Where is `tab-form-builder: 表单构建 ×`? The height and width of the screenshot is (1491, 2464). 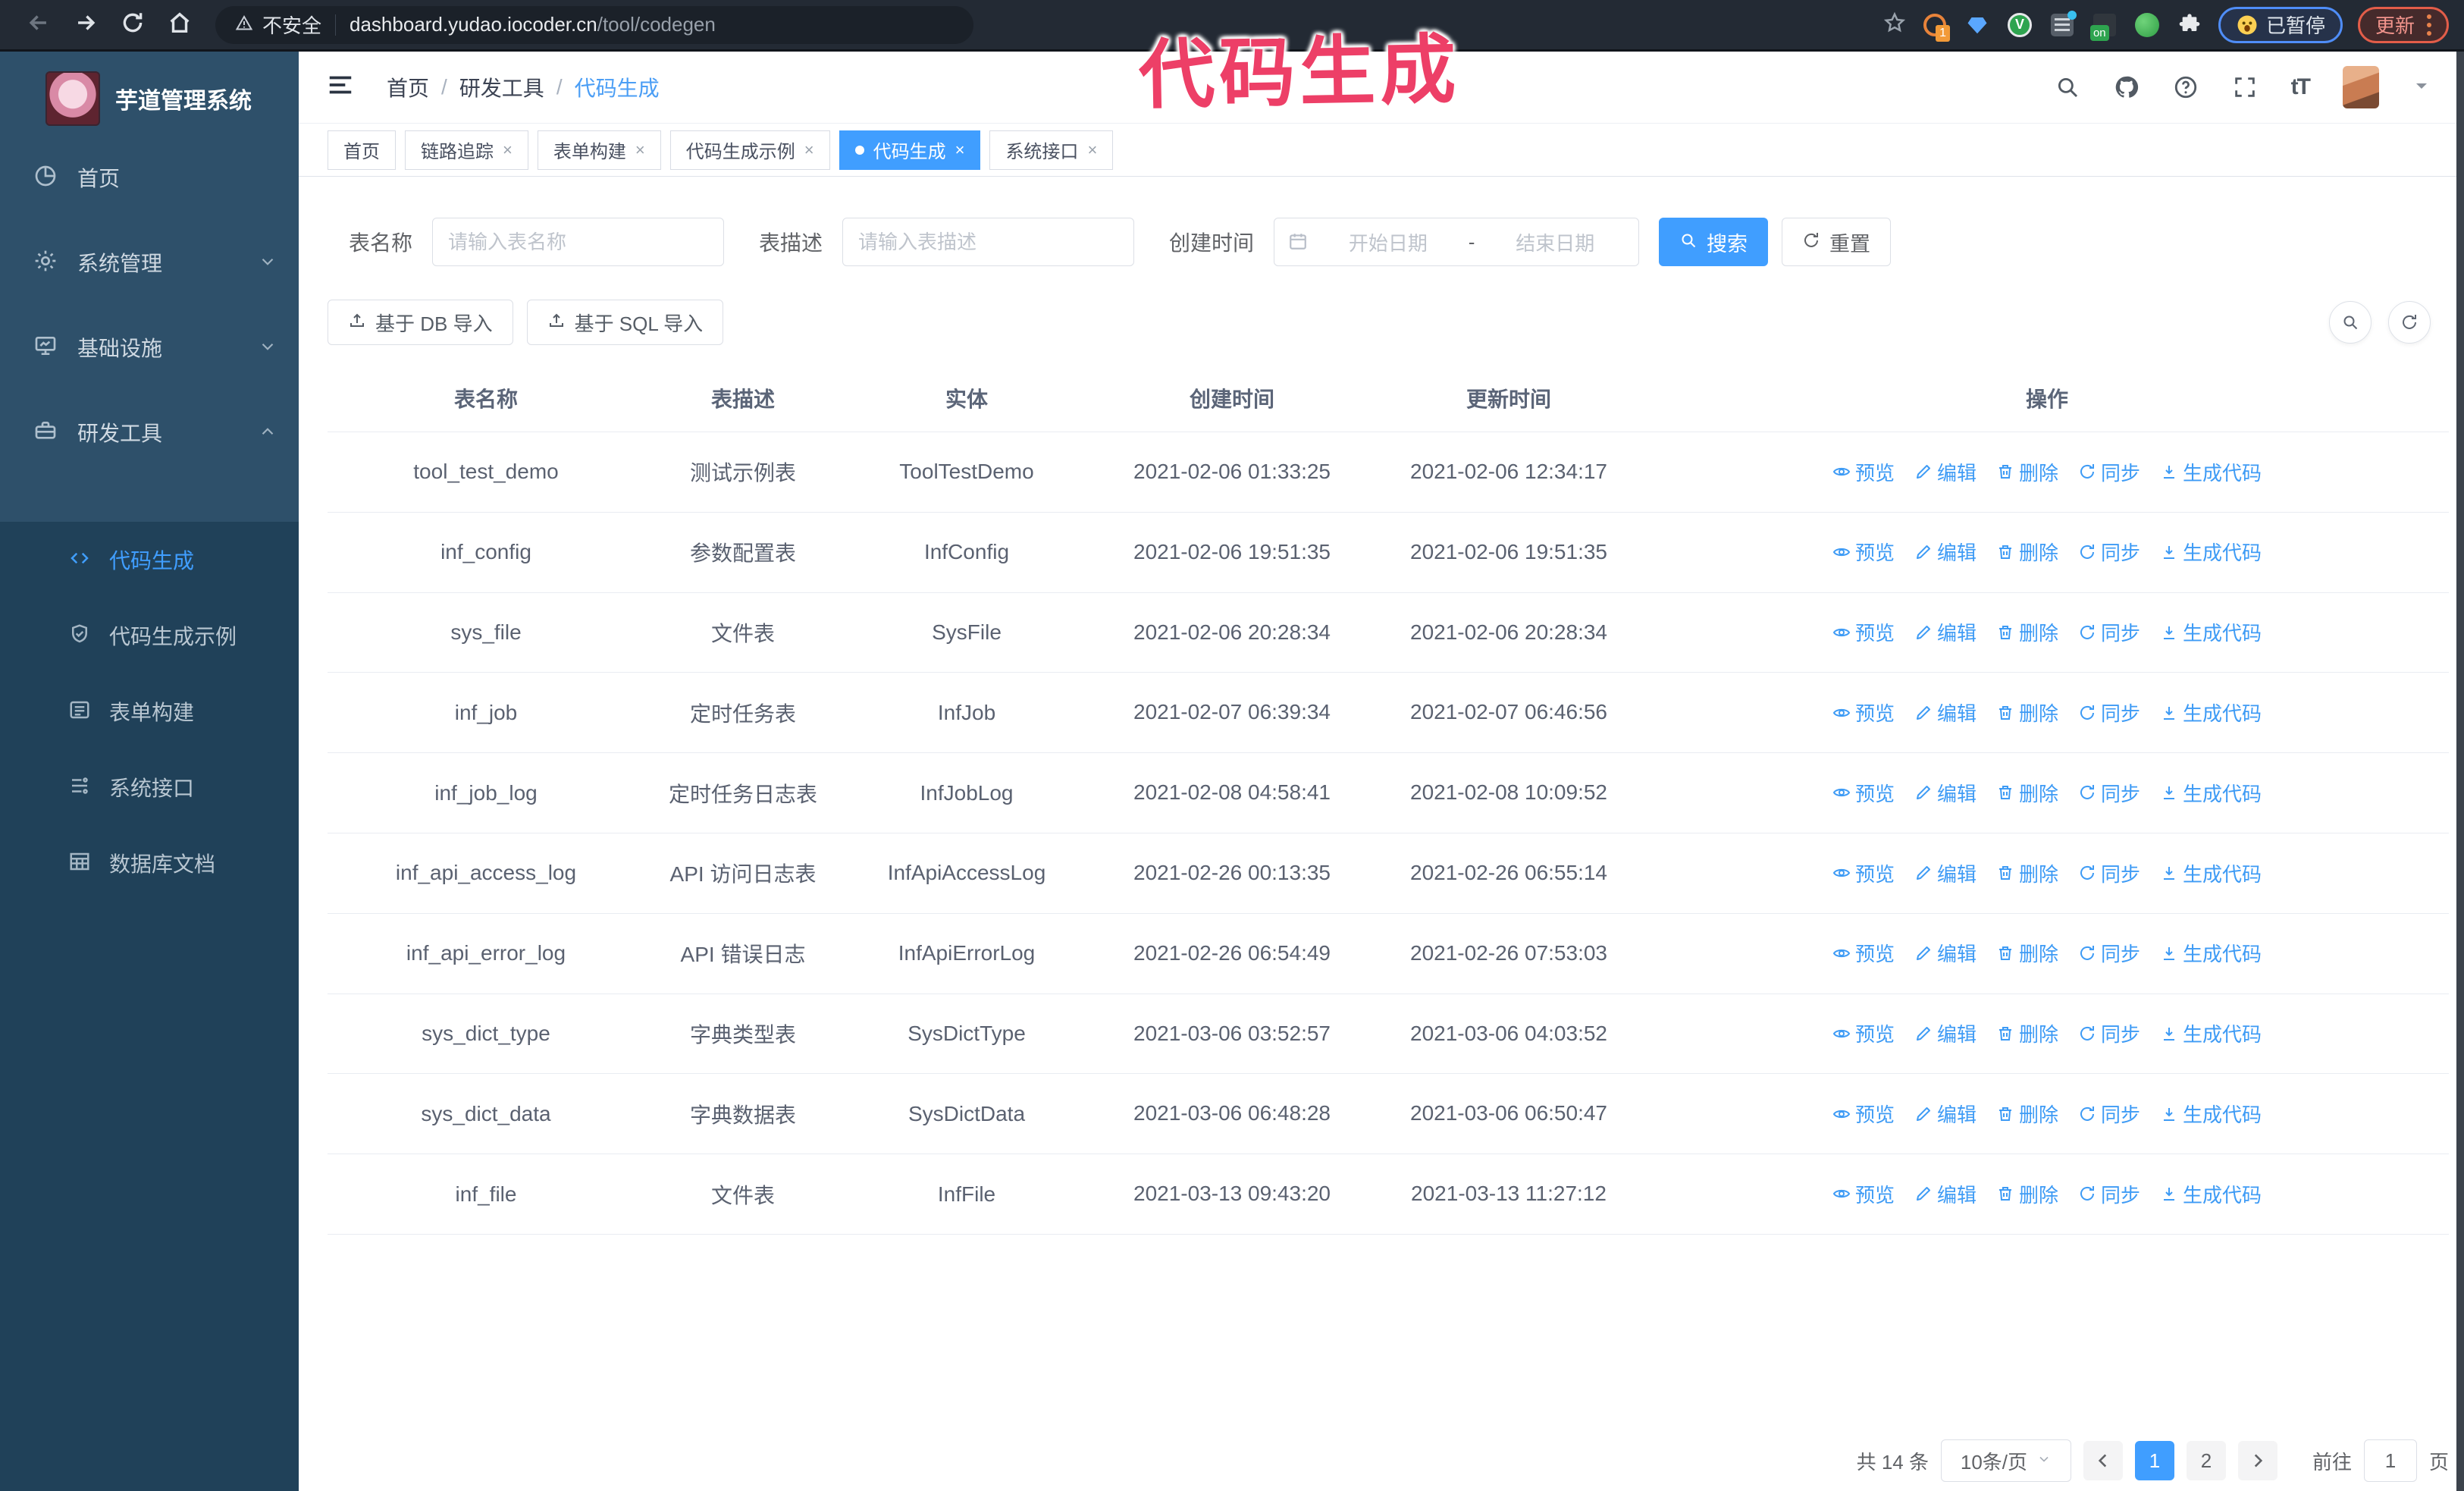
tab-form-builder: 表单构建 × is located at coordinates (599, 150).